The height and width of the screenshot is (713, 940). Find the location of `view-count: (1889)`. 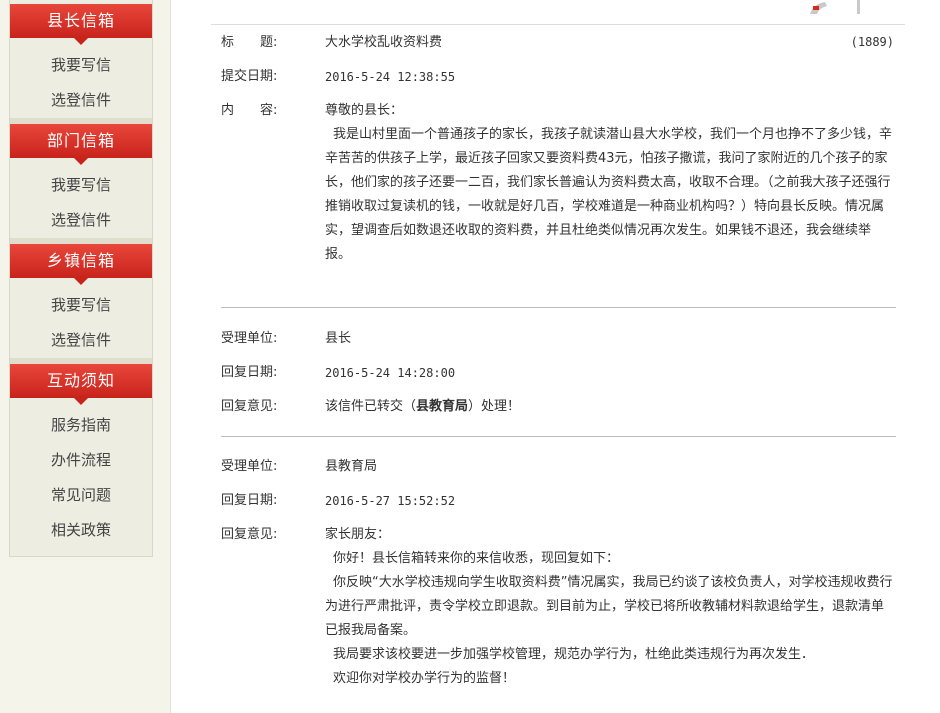

view-count: (1889) is located at coordinates (872, 42).